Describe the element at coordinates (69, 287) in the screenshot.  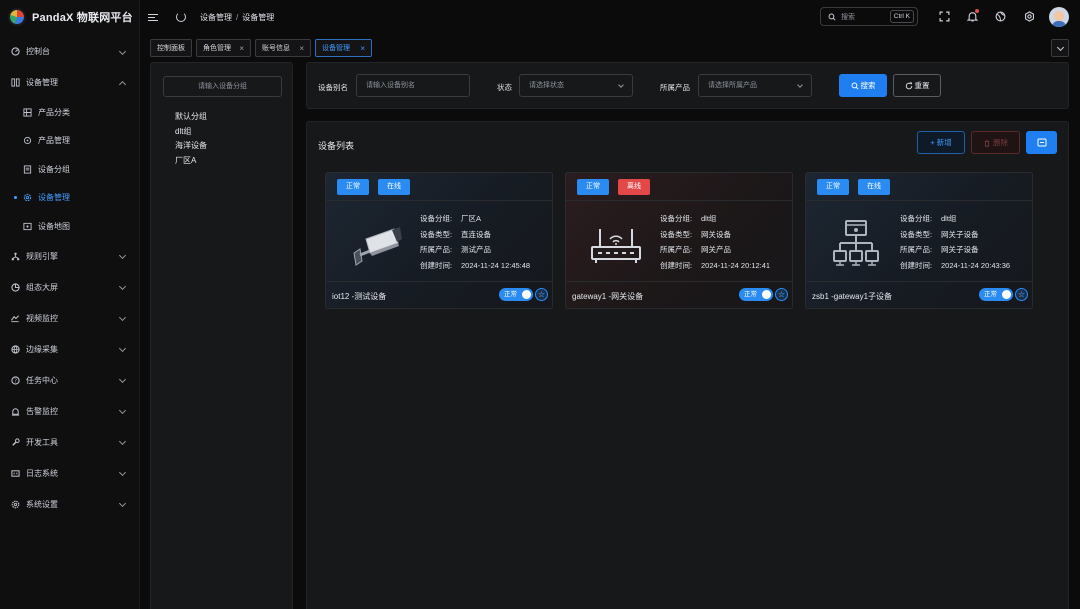
I see `sidebar-item-big-screen: 组态大屏` at that location.